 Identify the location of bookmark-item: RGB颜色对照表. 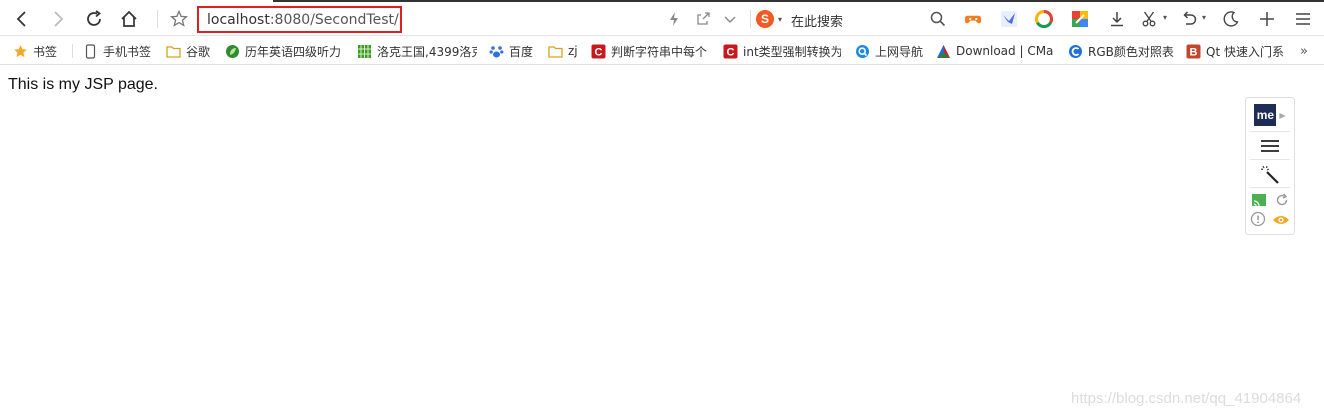
(1121, 51).